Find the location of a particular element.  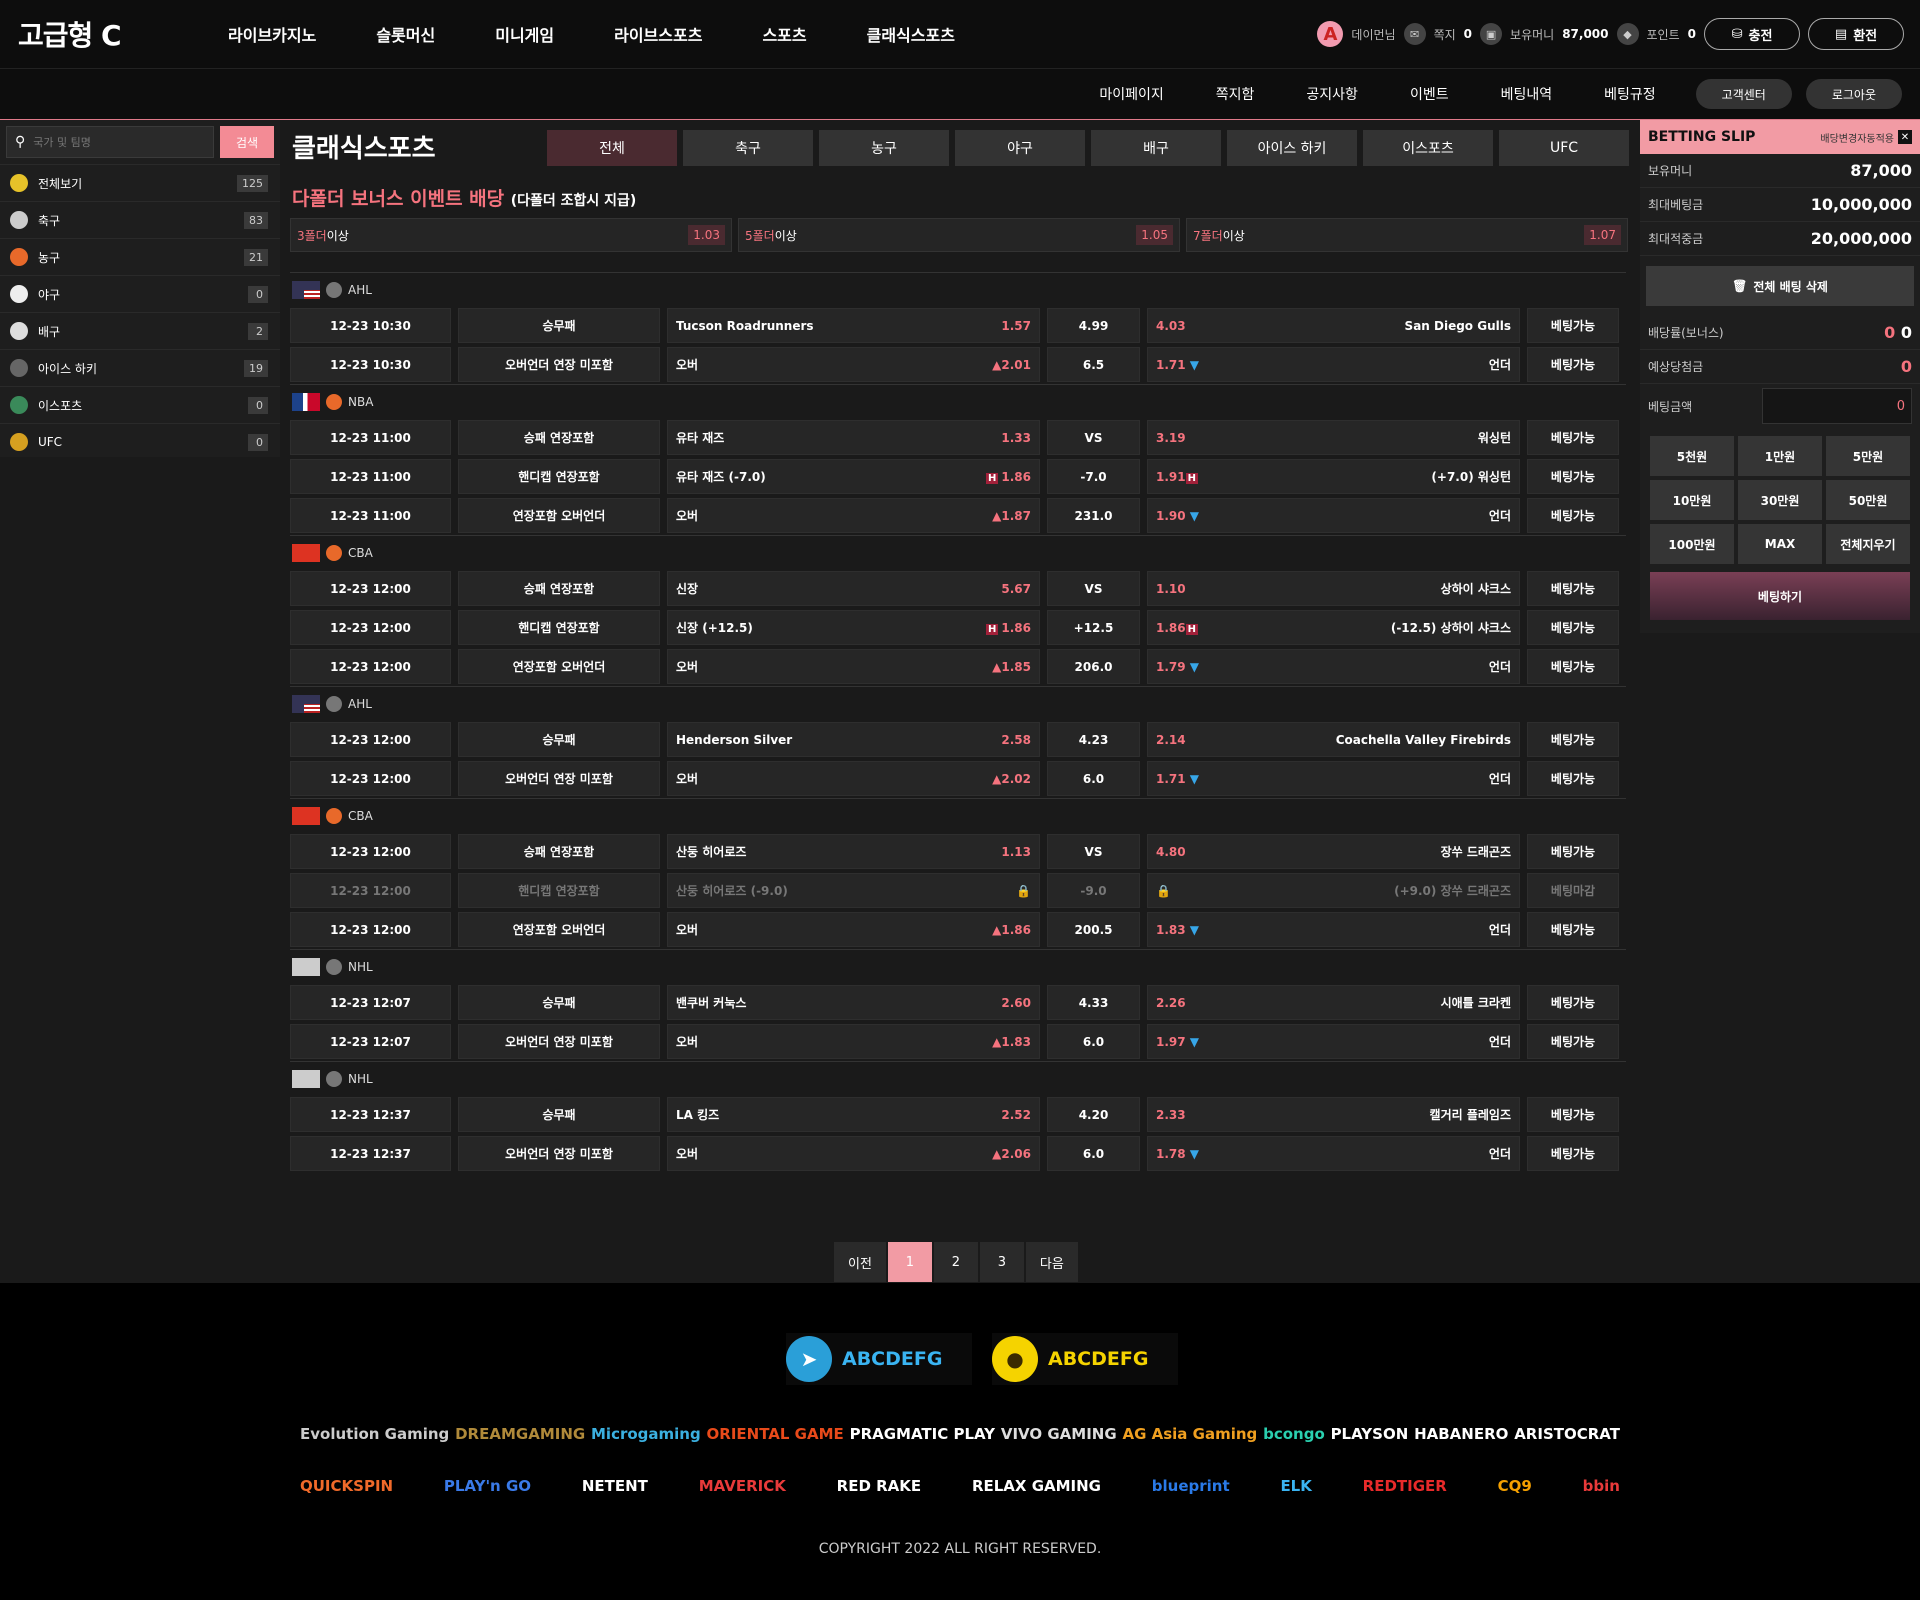

telegram-link: ➤ ABCDEFG is located at coordinates (879, 1359).